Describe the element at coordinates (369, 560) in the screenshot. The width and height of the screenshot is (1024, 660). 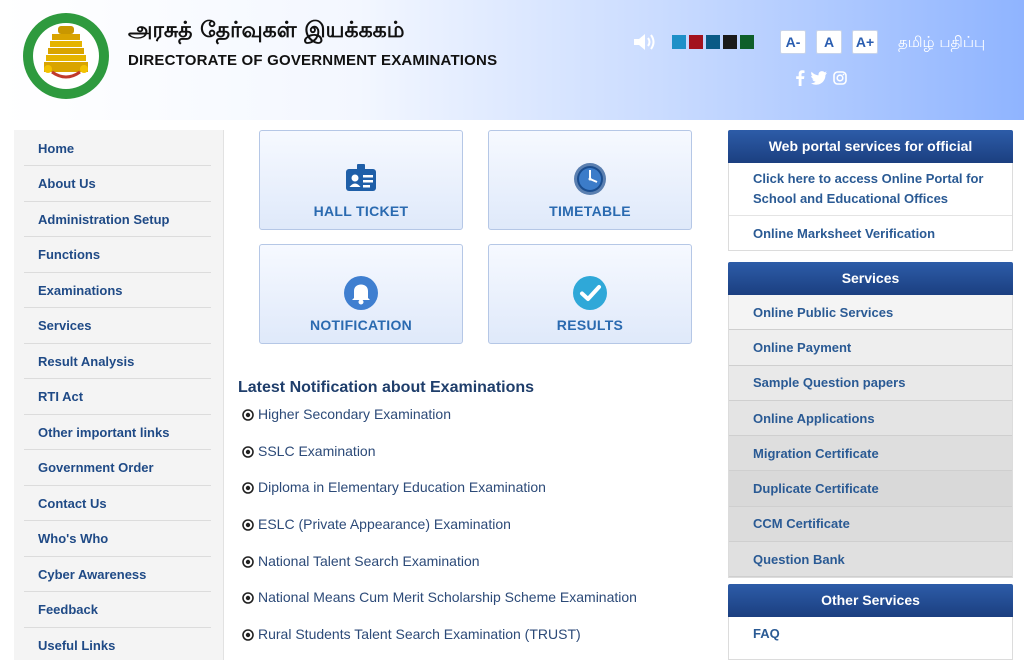
I see `notification-text: National Talent Search Examination` at that location.